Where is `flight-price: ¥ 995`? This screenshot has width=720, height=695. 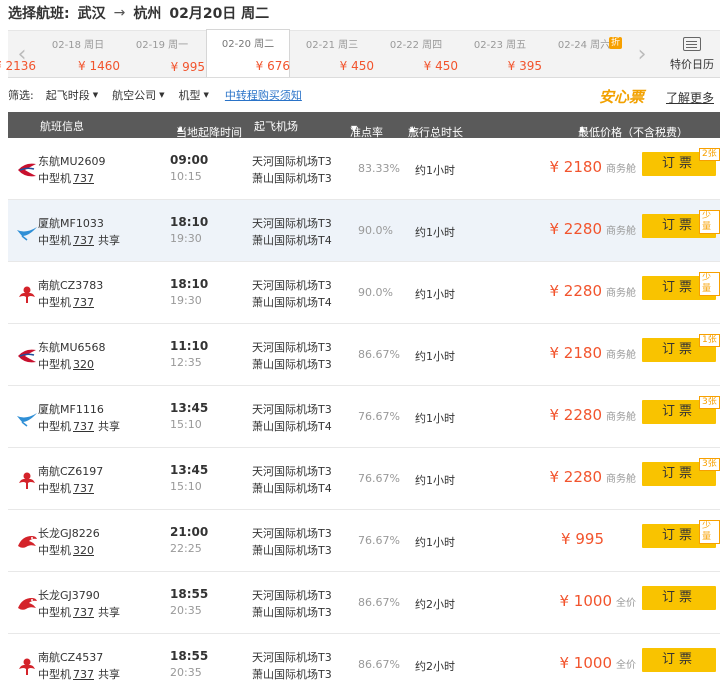 flight-price: ¥ 995 is located at coordinates (582, 539).